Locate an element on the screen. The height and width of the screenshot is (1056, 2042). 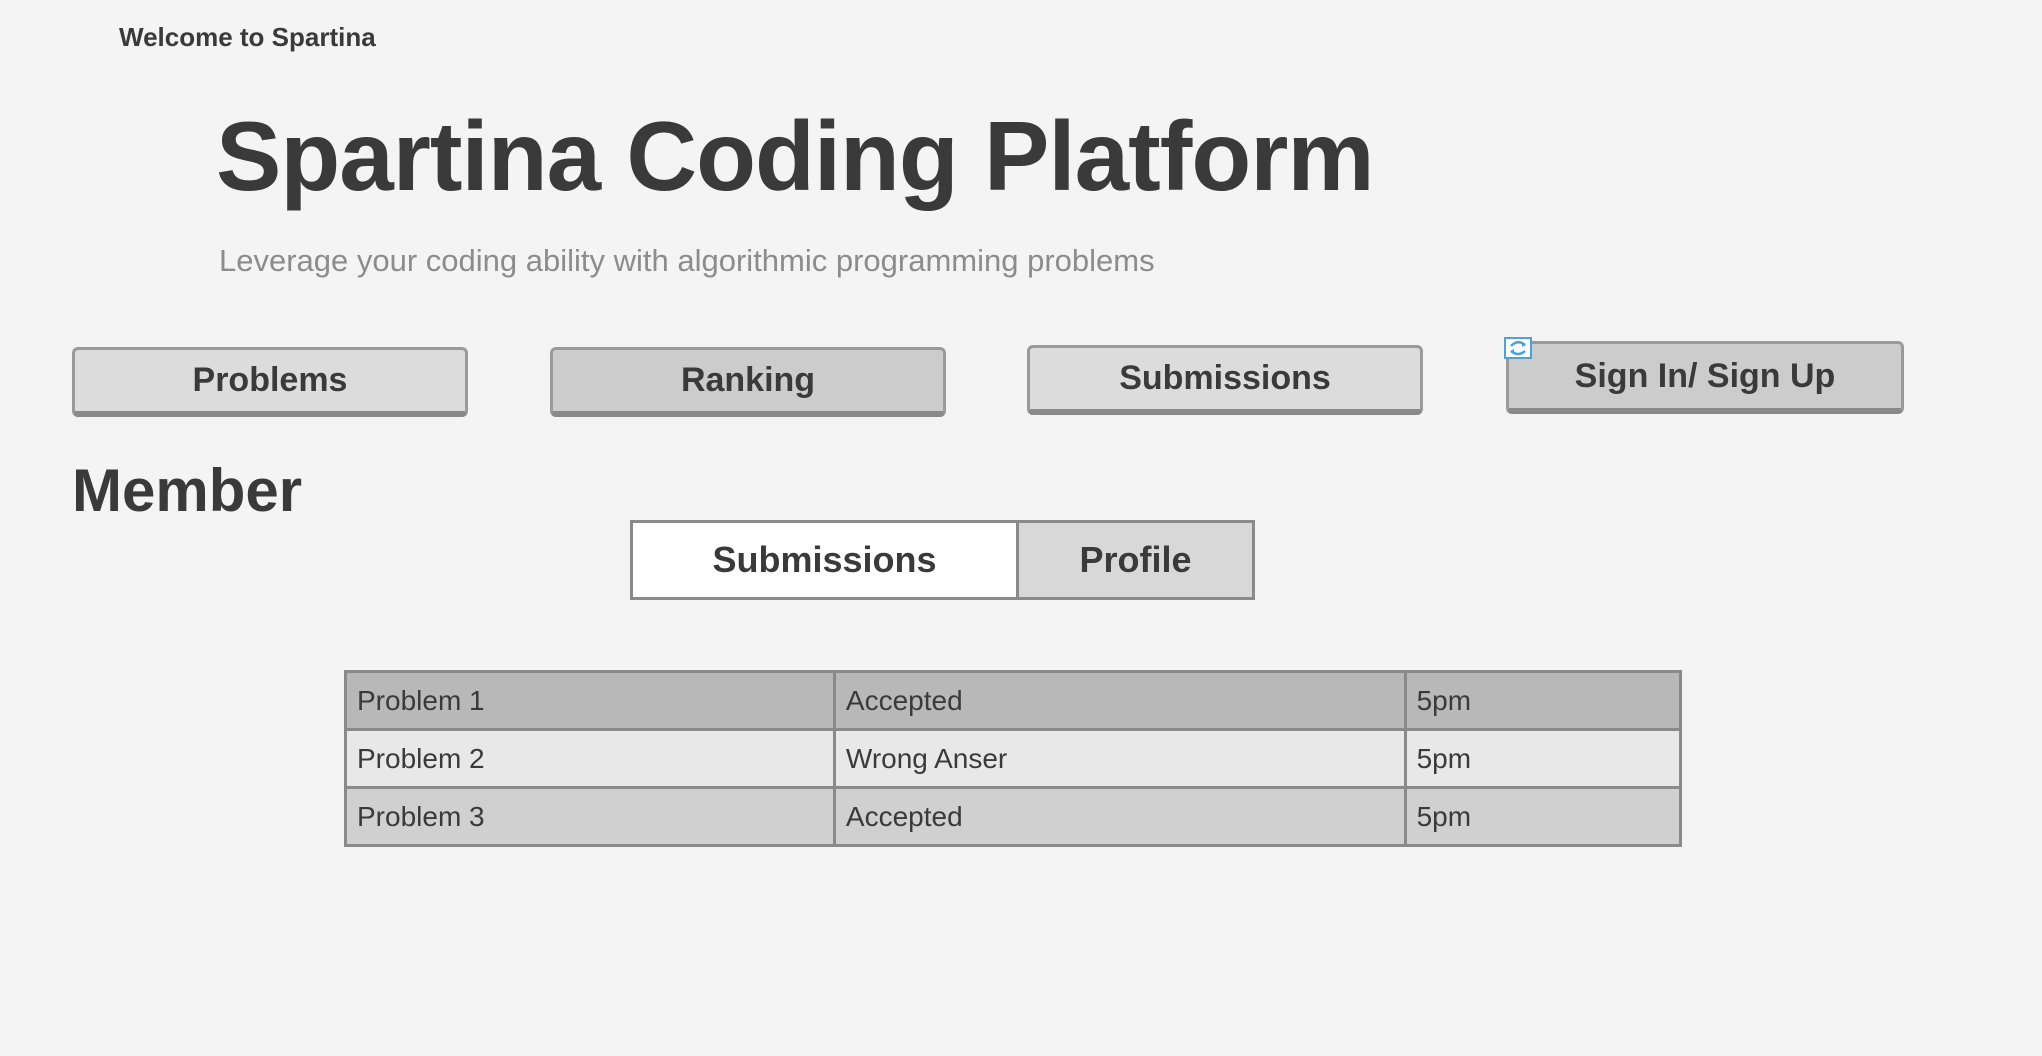
problem-cell: Problem 2 is located at coordinates (590, 758).